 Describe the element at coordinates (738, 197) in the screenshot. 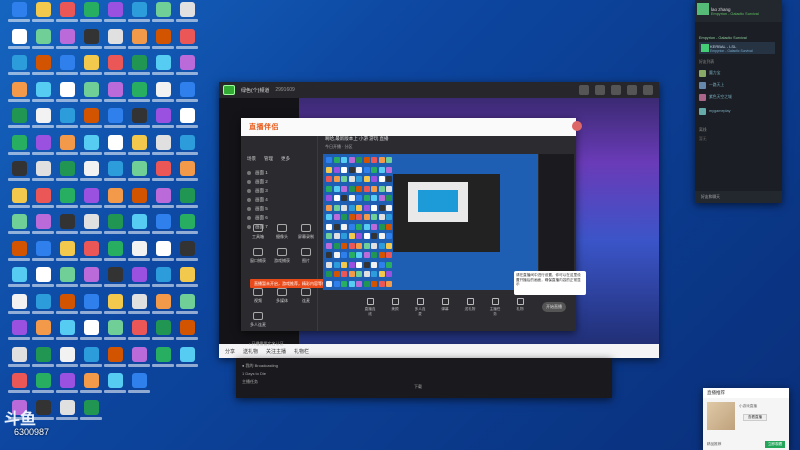

I see `friends-footer: 好友和聊天` at that location.